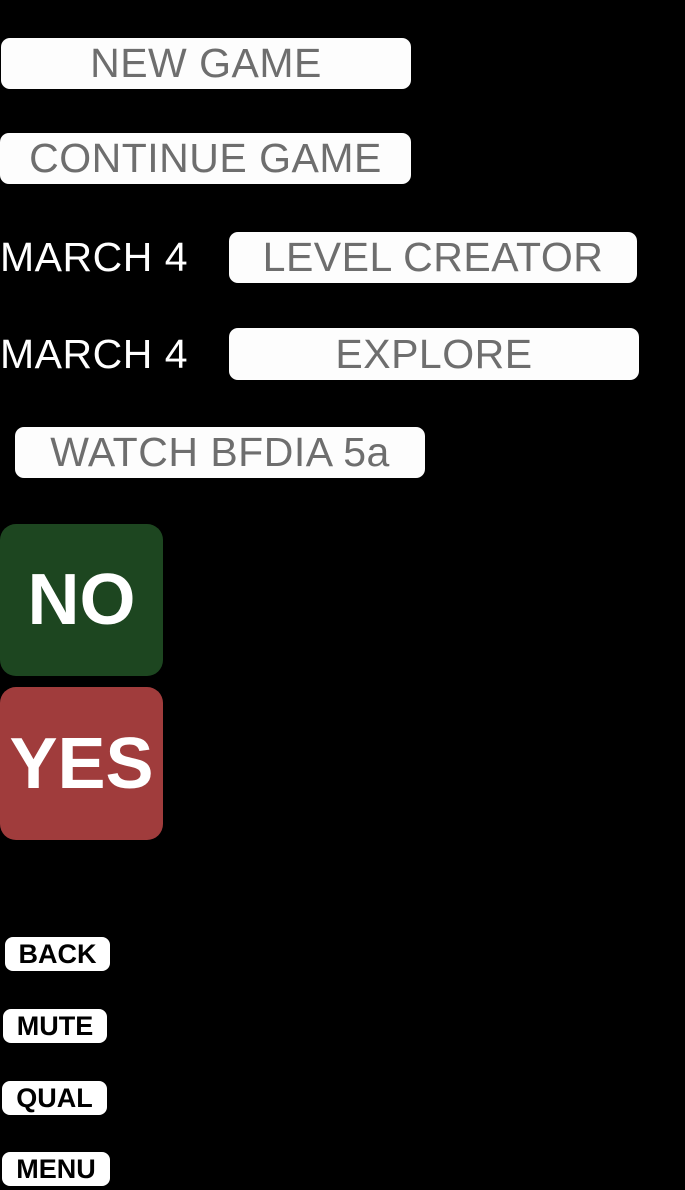 The width and height of the screenshot is (685, 1190). I want to click on explore-button: EXPLORE, so click(434, 354).